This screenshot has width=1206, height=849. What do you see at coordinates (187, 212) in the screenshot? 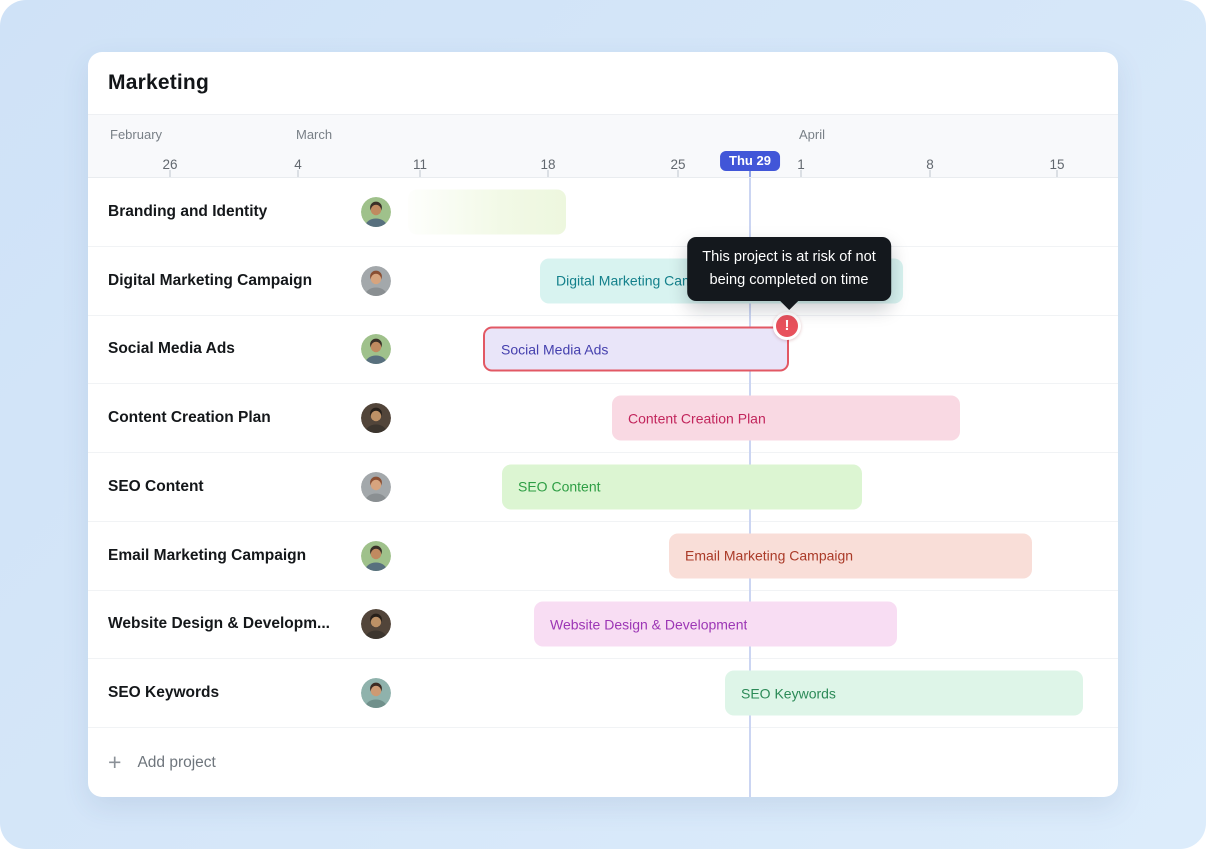
I see `project-name-label: Branding and Identity` at bounding box center [187, 212].